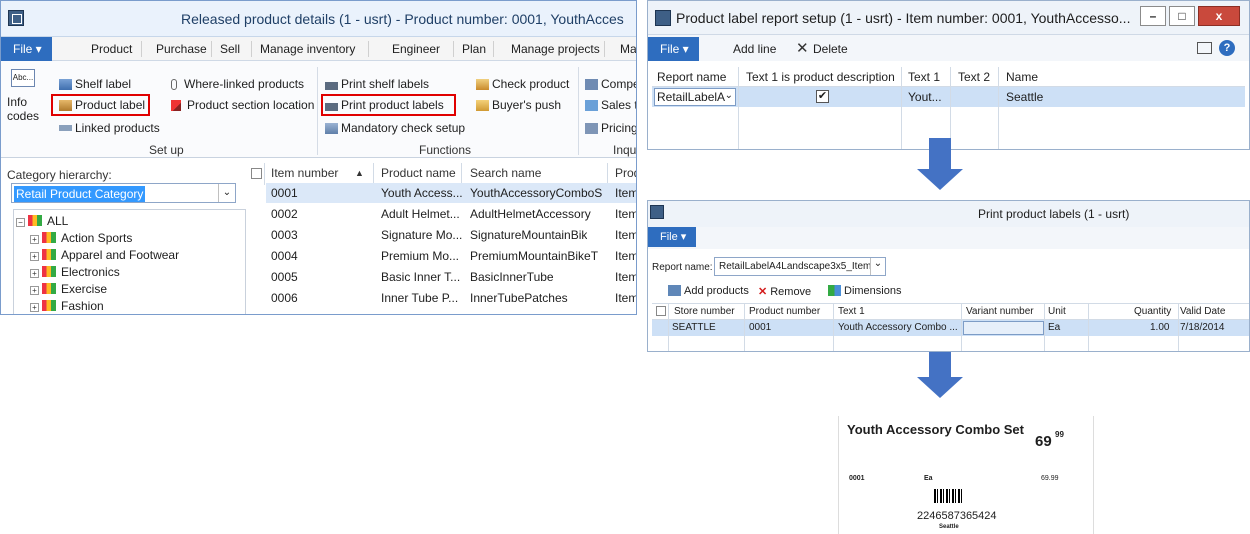 This screenshot has width=1250, height=534. What do you see at coordinates (1003, 328) in the screenshot?
I see `variant-number-field` at bounding box center [1003, 328].